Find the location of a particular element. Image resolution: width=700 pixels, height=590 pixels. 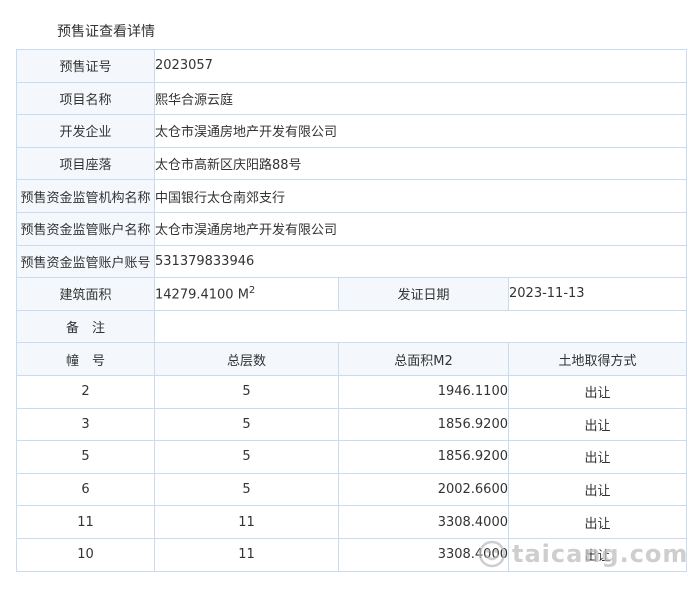

value-building-area: 14279.4100 M2 is located at coordinates (246, 294).